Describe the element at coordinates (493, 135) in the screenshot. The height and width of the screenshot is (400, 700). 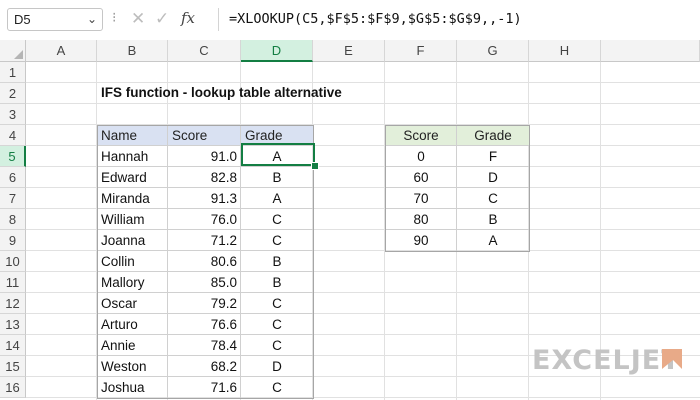
I see `lookup-header-grade: Grade` at that location.